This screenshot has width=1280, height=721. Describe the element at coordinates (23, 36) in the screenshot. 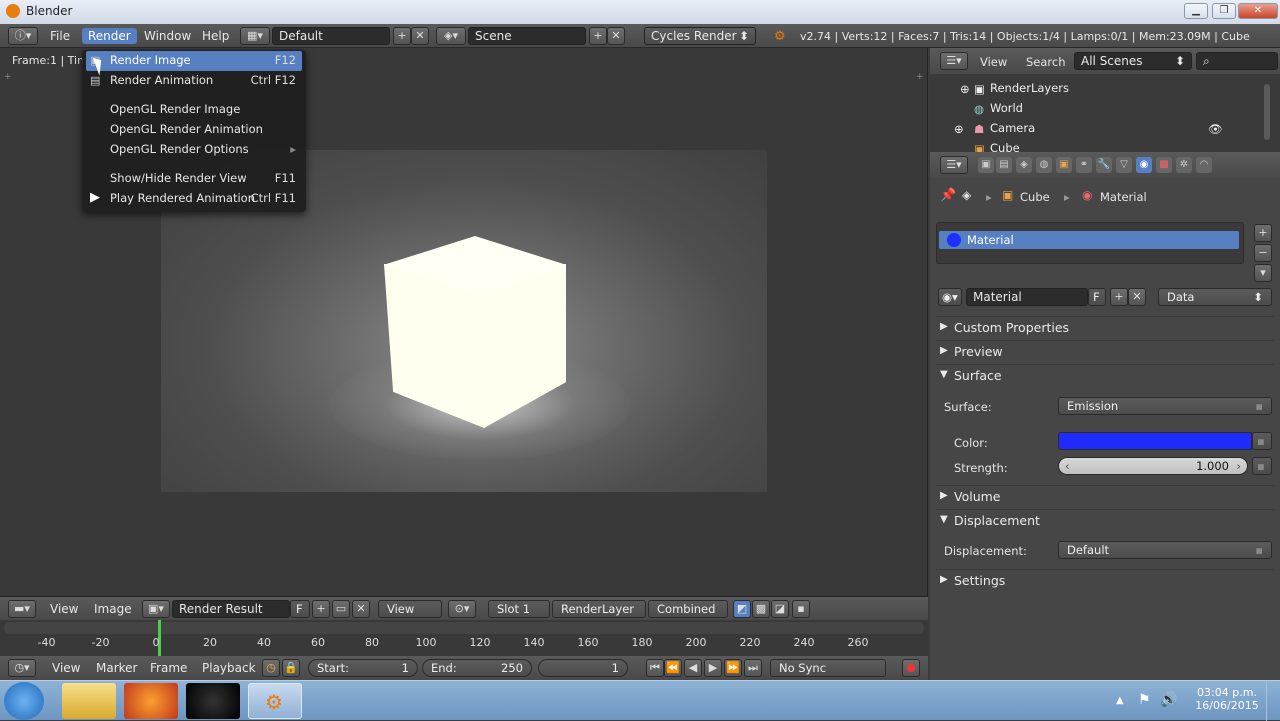

I see `editor-type-icon: ⓘ▾` at that location.